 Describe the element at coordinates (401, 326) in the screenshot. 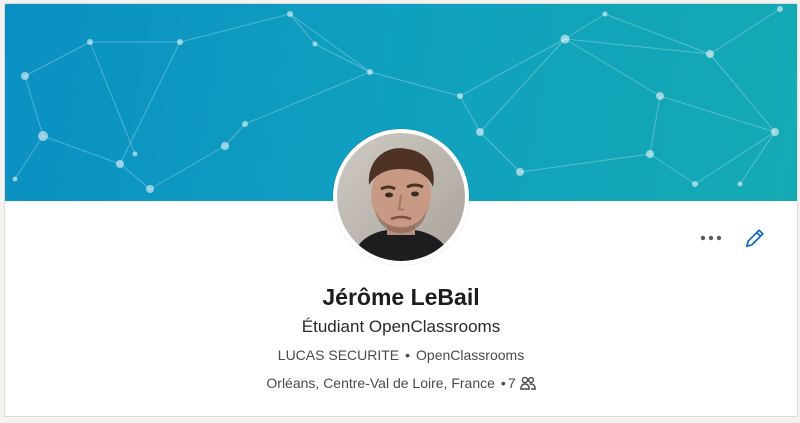

I see `profile-headline: Étudiant OpenClassrooms` at that location.